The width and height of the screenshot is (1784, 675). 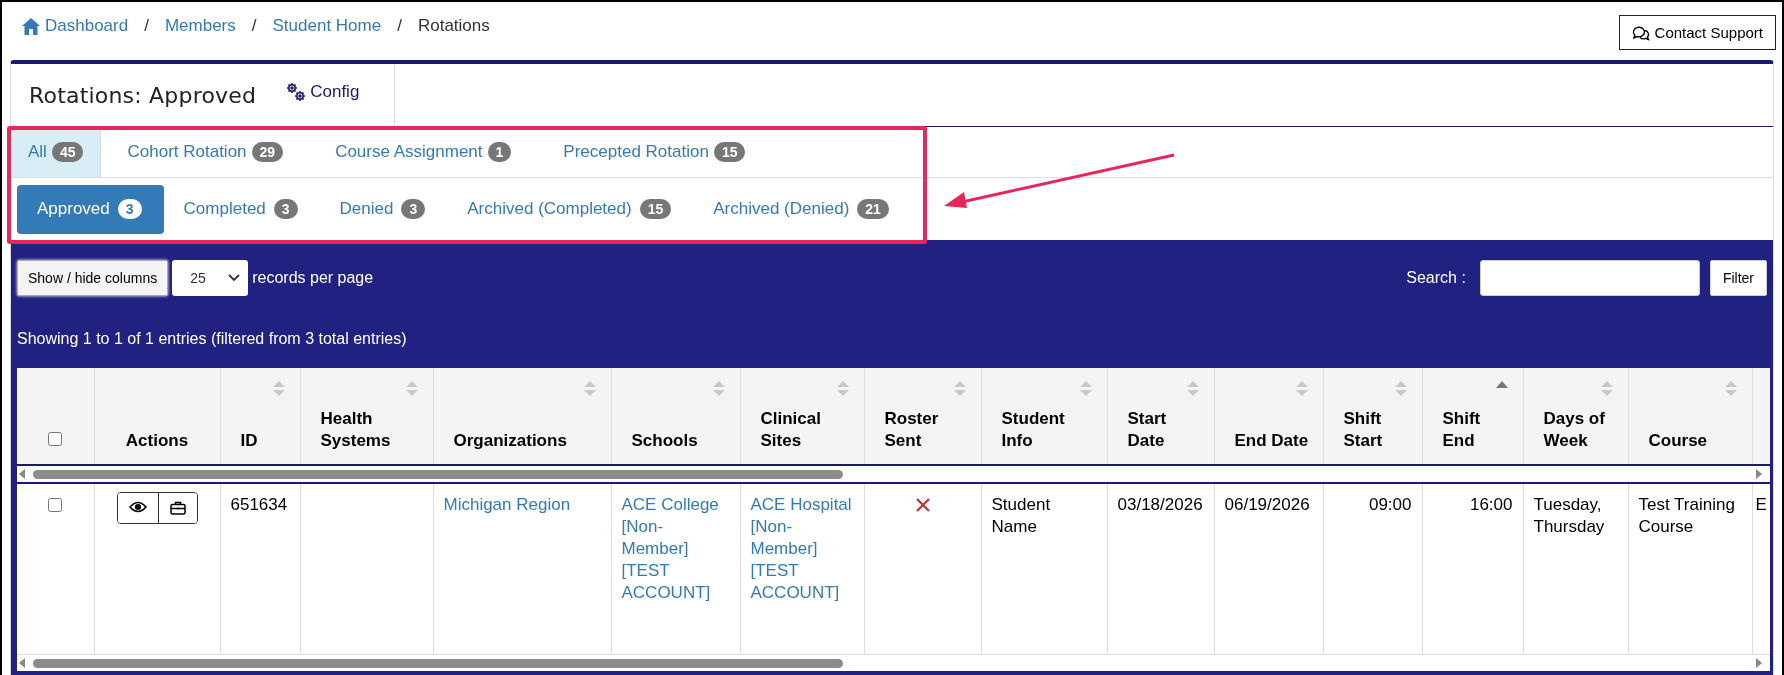 What do you see at coordinates (522, 416) in the screenshot?
I see `column-header: Organizations` at bounding box center [522, 416].